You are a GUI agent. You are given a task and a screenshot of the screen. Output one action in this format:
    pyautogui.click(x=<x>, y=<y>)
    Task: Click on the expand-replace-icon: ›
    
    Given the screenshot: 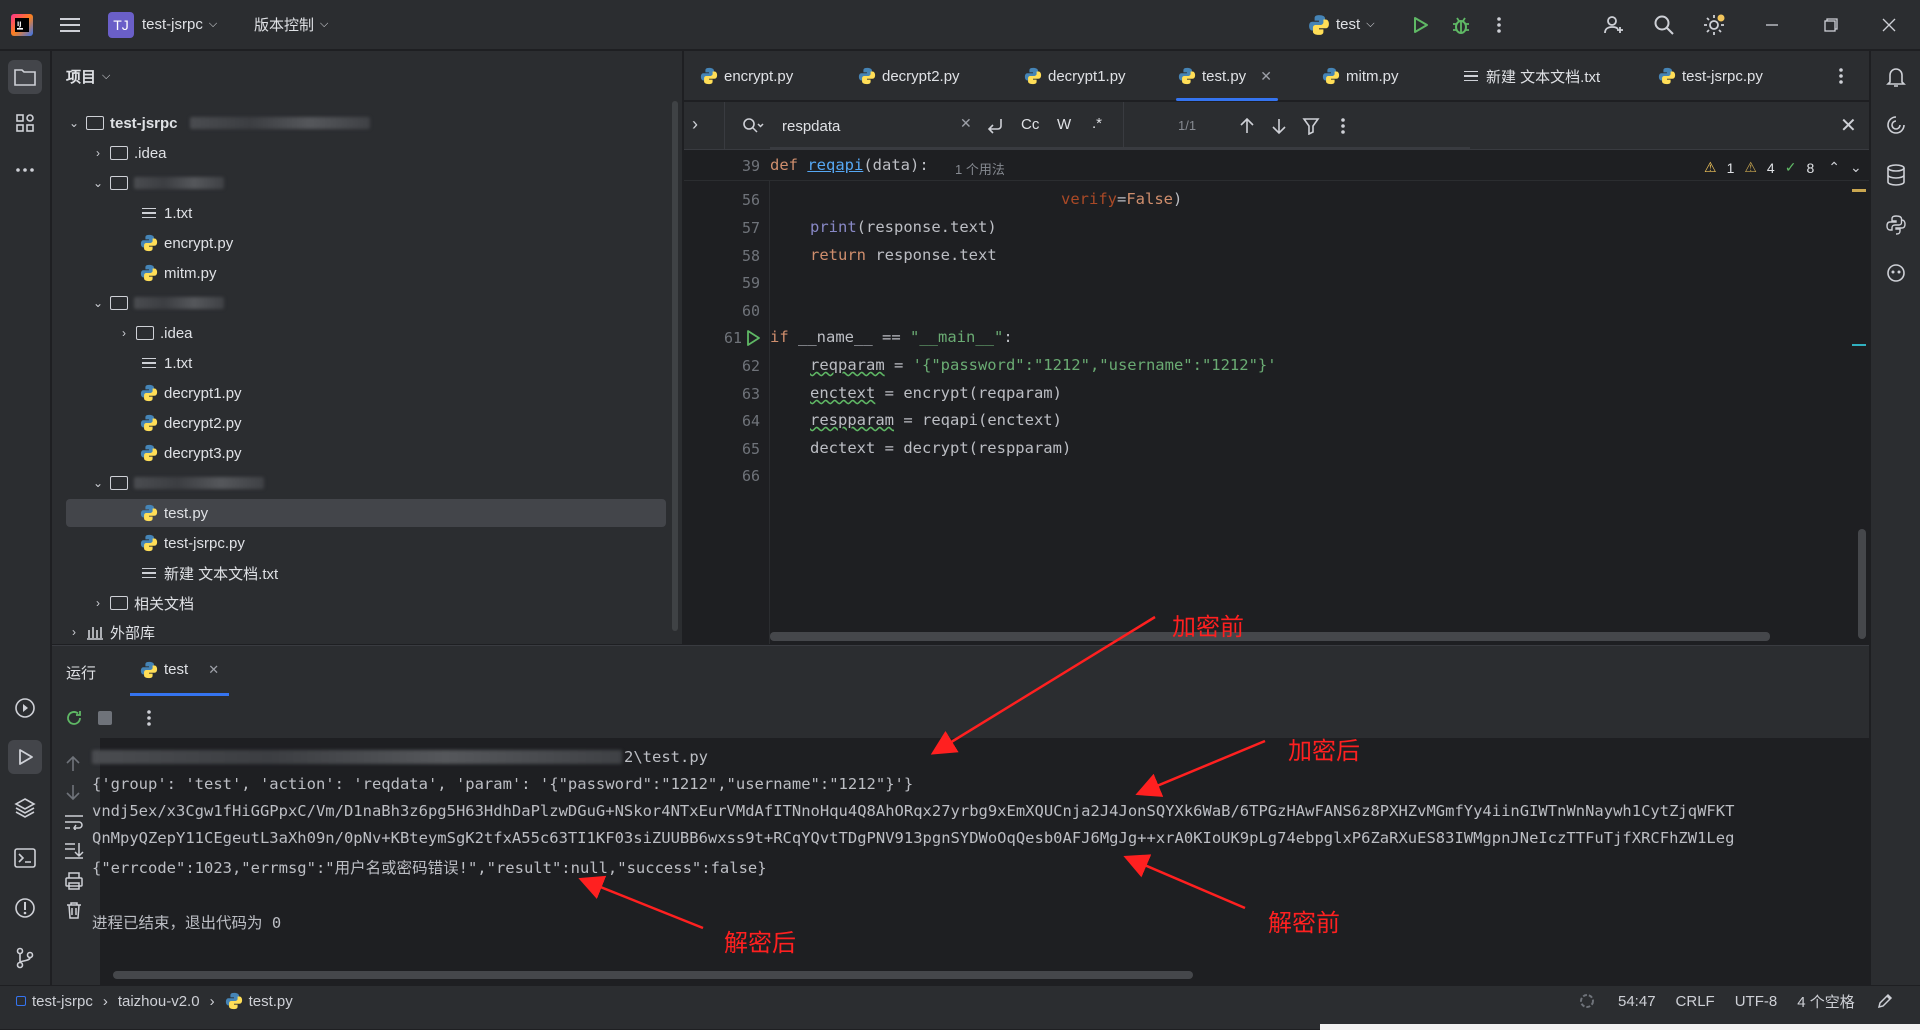 What is the action you would take?
    pyautogui.click(x=695, y=124)
    